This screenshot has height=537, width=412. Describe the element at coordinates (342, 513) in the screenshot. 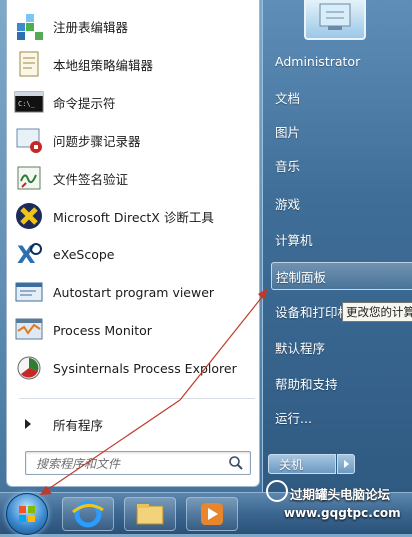

I see `watermark-url: www.gqgtpc.com` at that location.